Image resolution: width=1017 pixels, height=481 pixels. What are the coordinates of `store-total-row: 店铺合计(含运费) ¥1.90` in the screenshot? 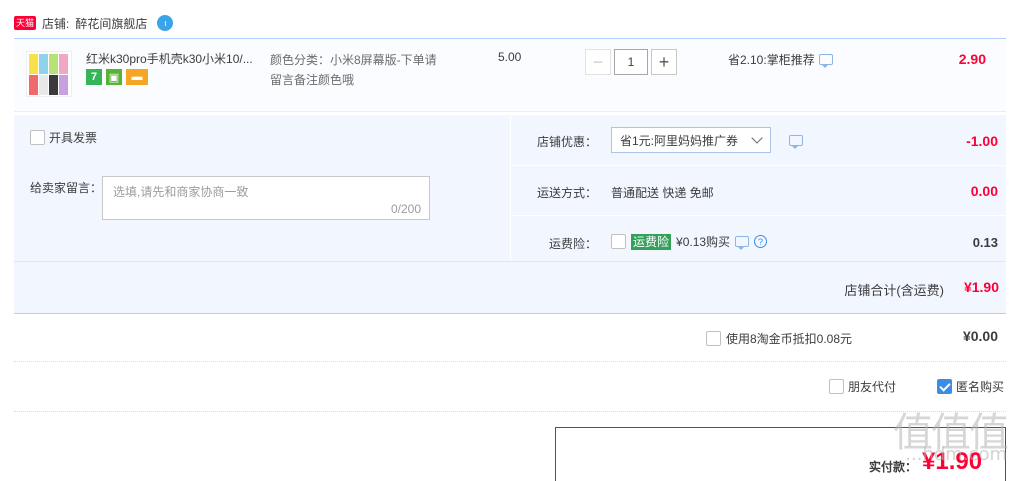 It's located at (510, 287).